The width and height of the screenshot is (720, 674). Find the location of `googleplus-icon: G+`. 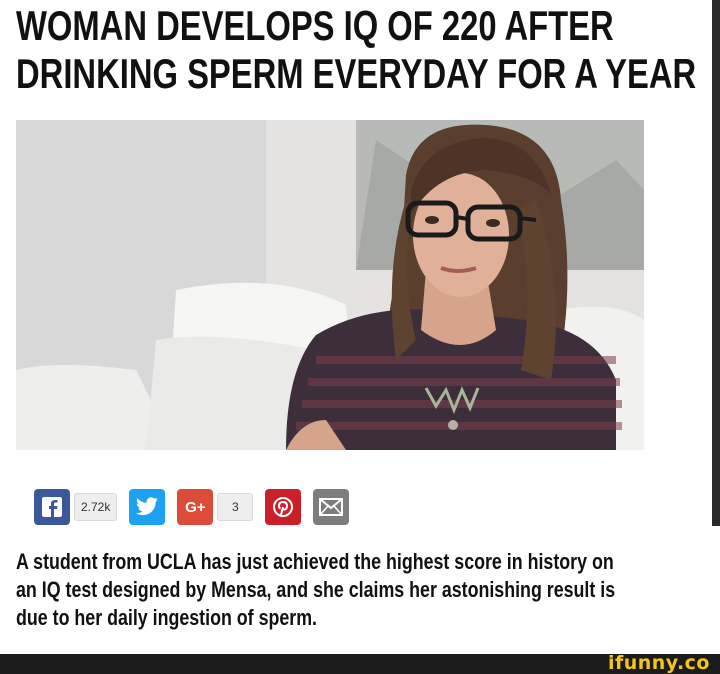

googleplus-icon: G+ is located at coordinates (195, 507).